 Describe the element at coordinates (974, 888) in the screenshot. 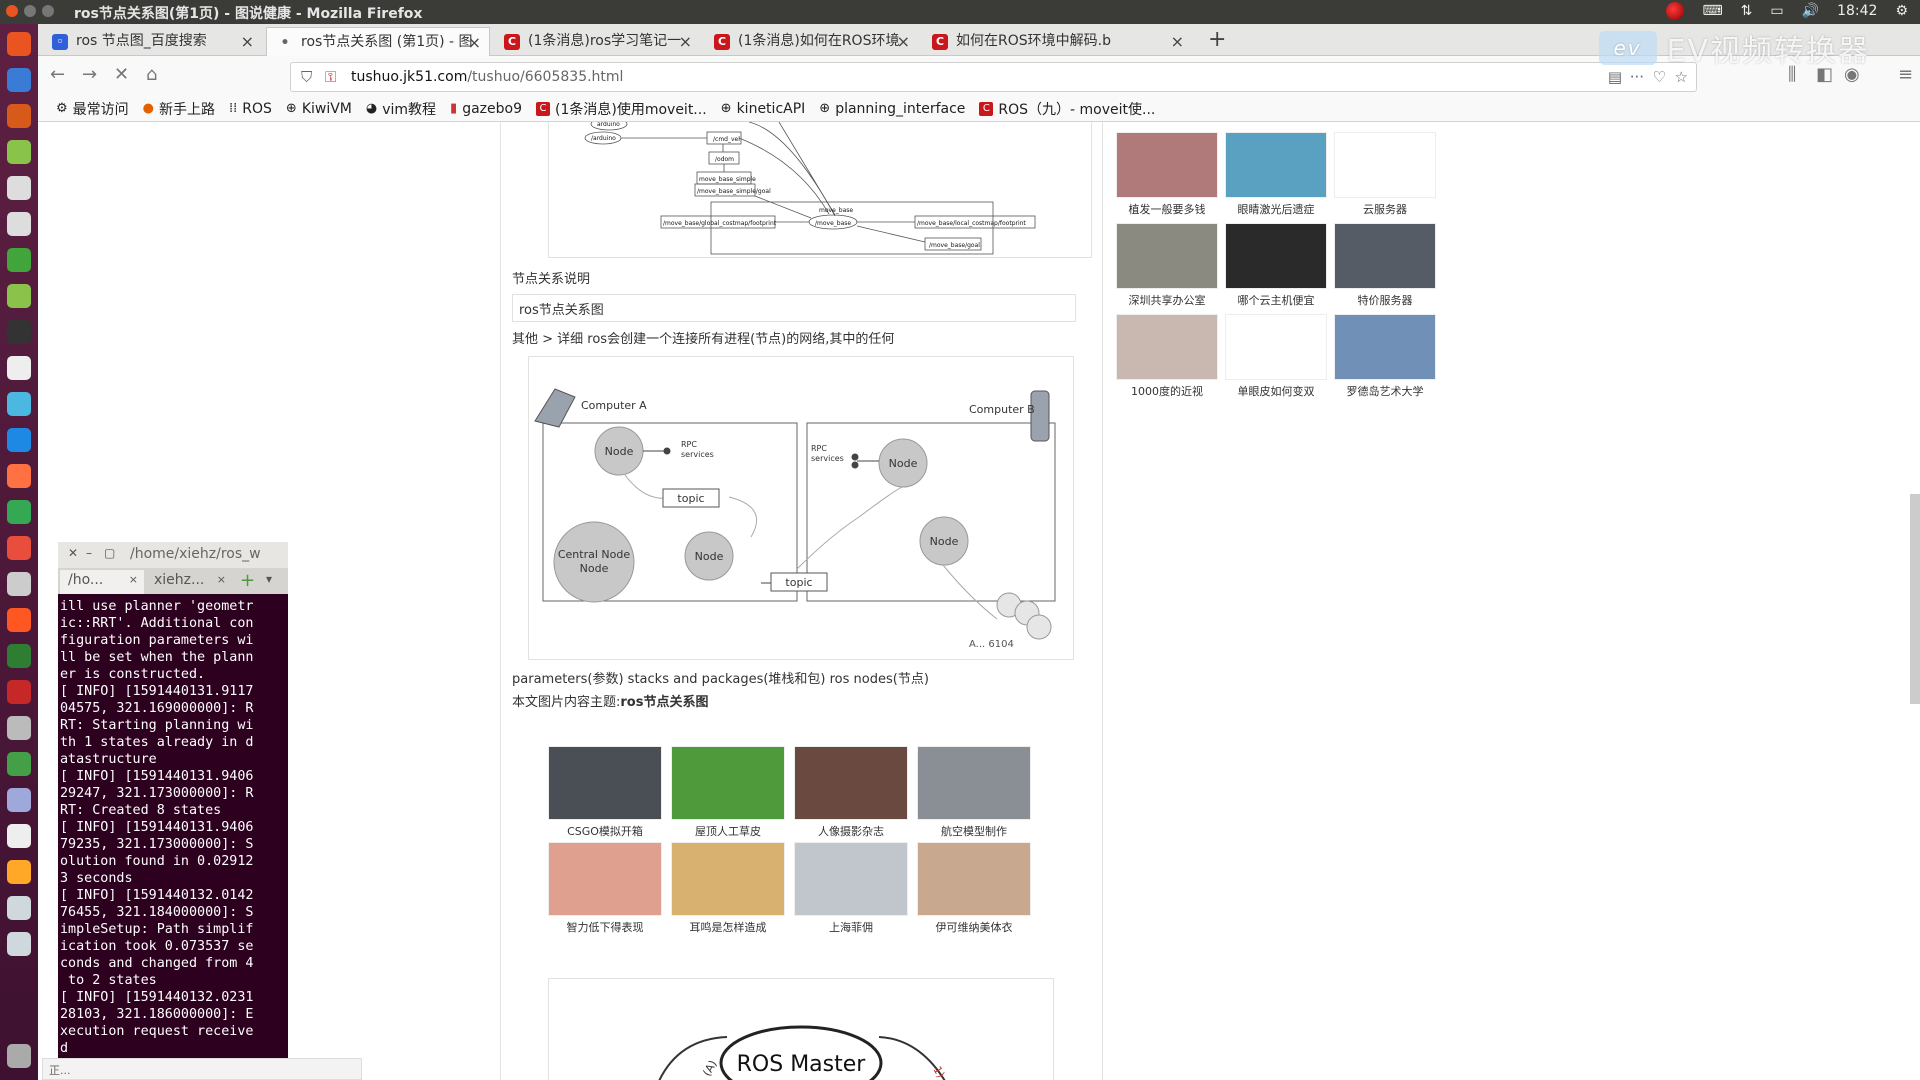

I see `thumbnail-link: 伊可维纳美体衣` at that location.